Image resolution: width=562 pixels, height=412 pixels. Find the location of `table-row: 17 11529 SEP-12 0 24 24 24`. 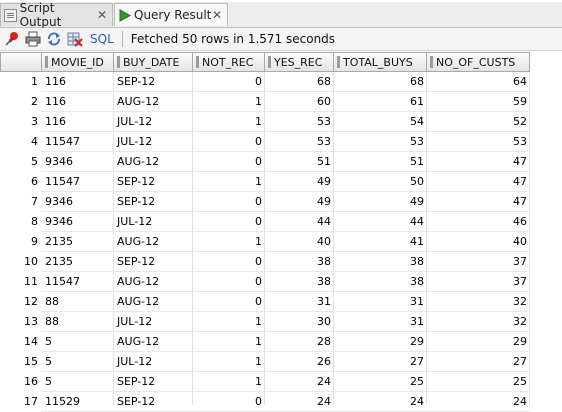

table-row: 17 11529 SEP-12 0 24 24 24 is located at coordinates (281, 402).